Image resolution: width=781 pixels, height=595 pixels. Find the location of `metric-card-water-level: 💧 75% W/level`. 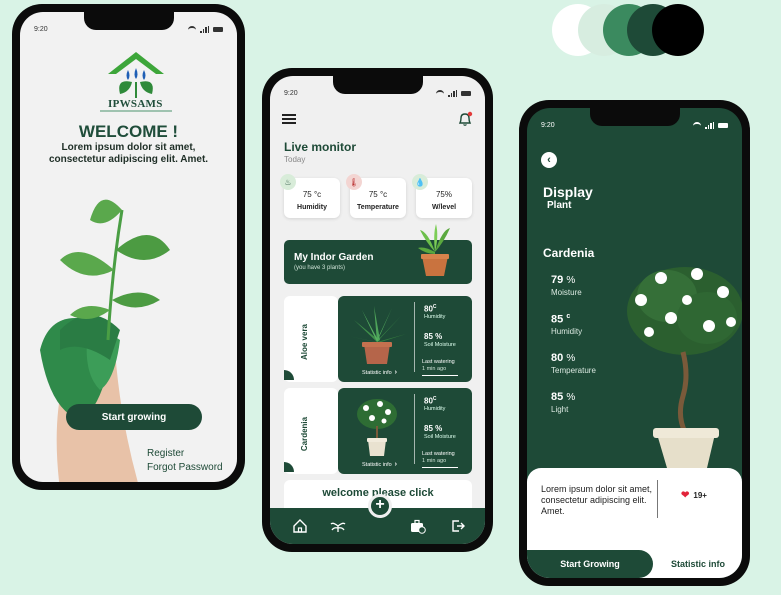

metric-card-water-level: 💧 75% W/level is located at coordinates (442, 196).